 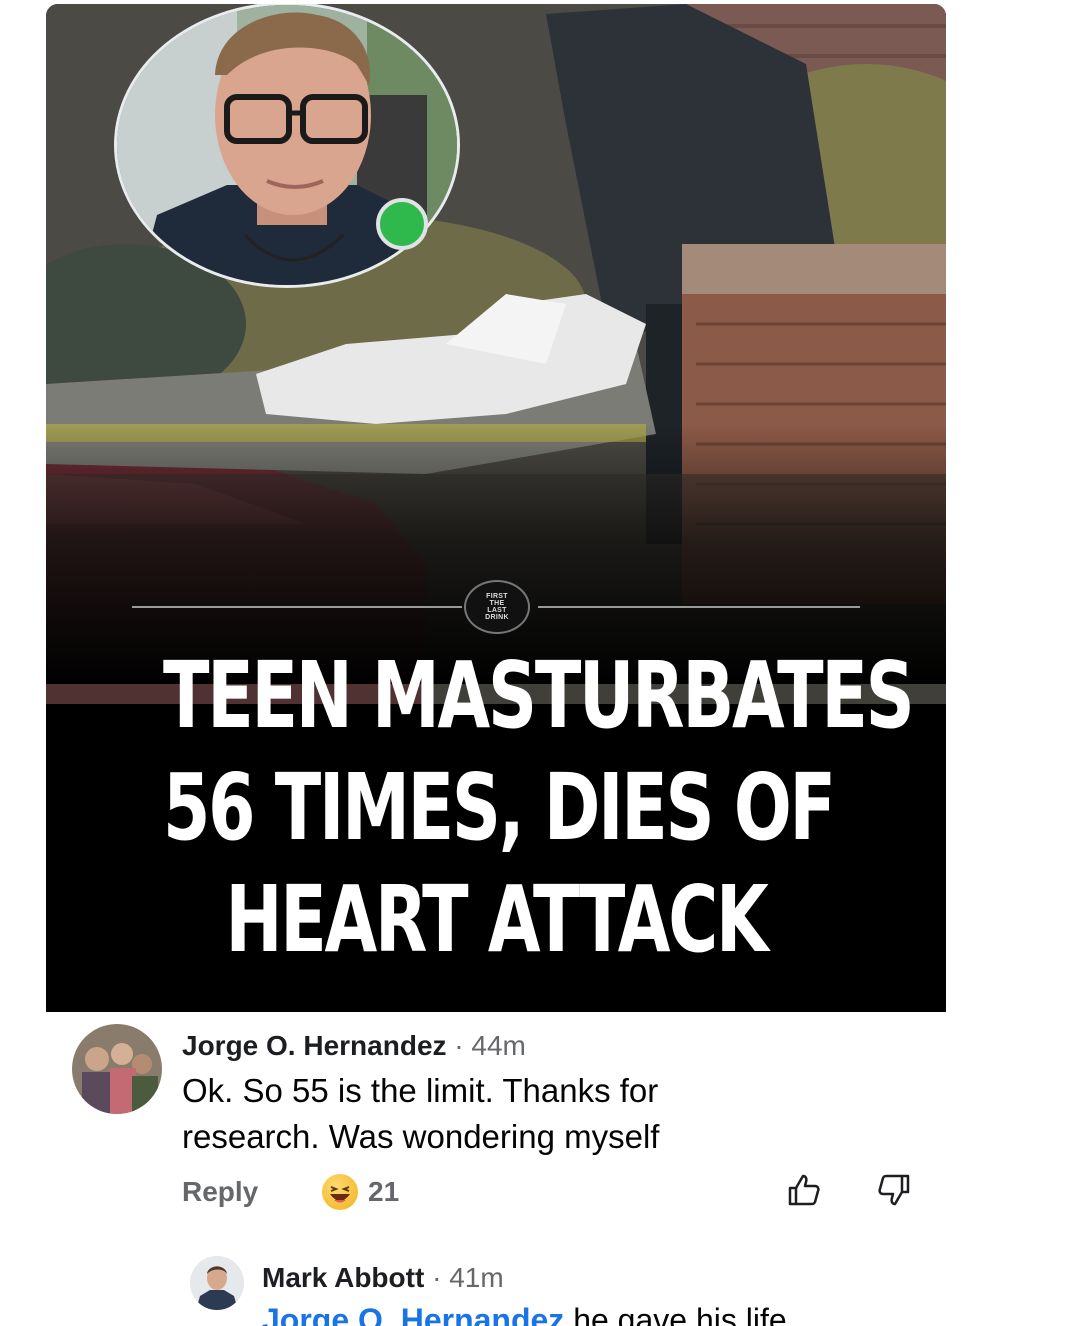 I want to click on comment-line: Ok. So 55 is the limit. Thanks for, so click(x=420, y=1090).